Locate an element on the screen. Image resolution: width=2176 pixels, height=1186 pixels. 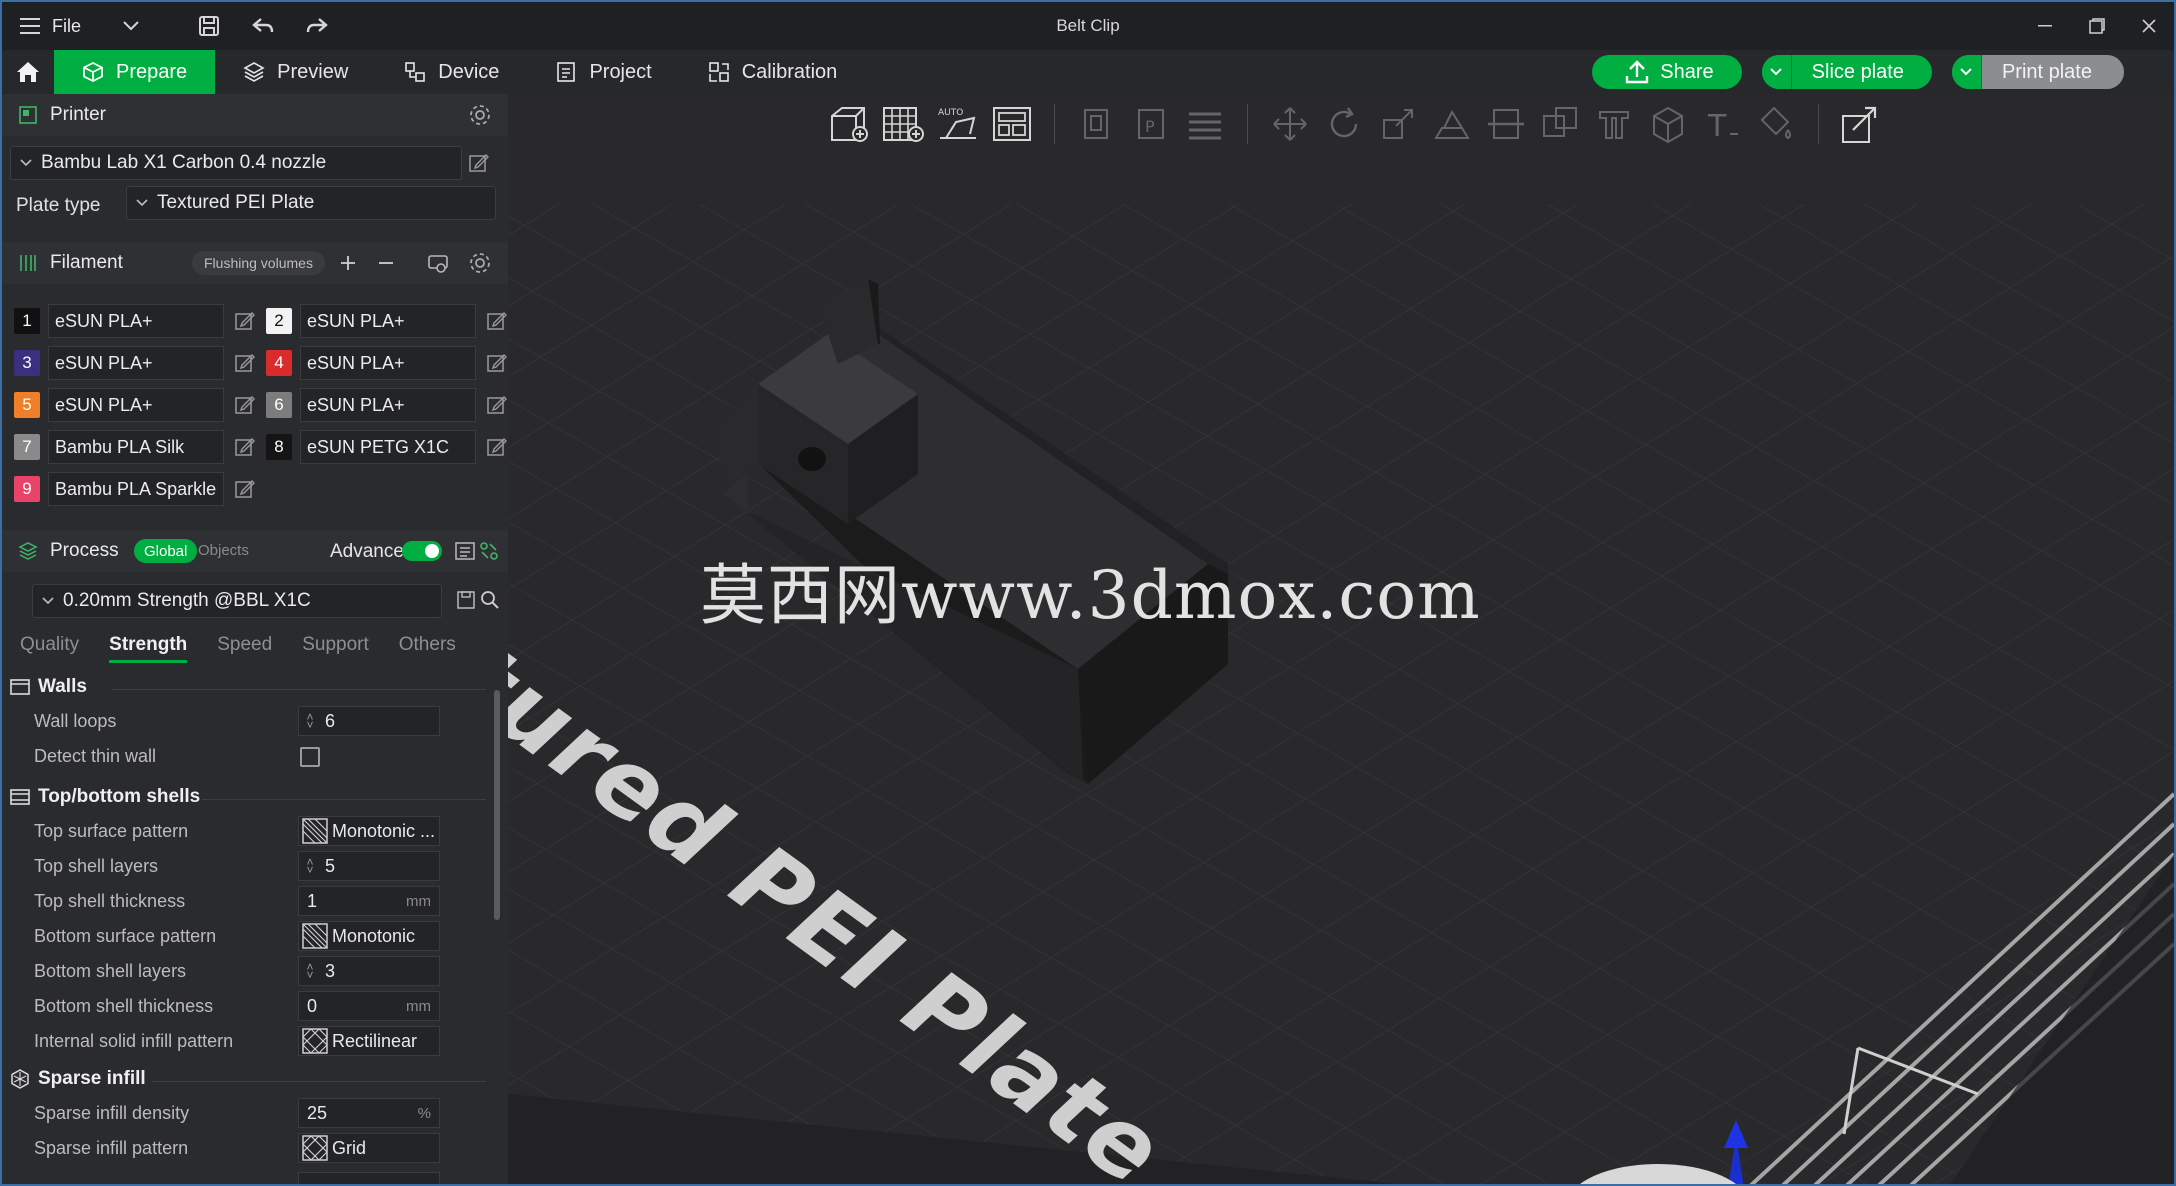
wall-loops-input: ˄ ˅ 6 is located at coordinates (369, 721).